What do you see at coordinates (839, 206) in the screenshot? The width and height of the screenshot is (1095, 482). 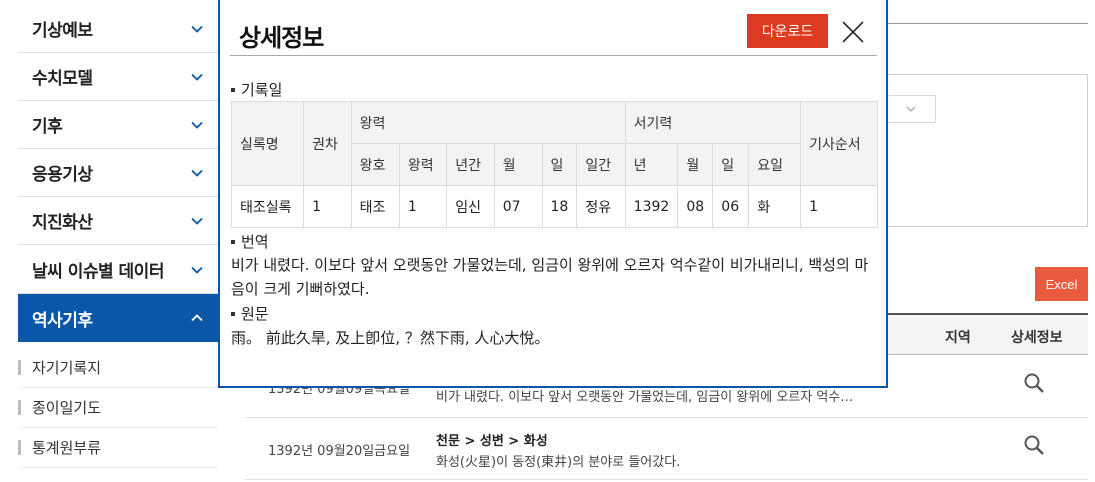 I see `cell-order: 1` at bounding box center [839, 206].